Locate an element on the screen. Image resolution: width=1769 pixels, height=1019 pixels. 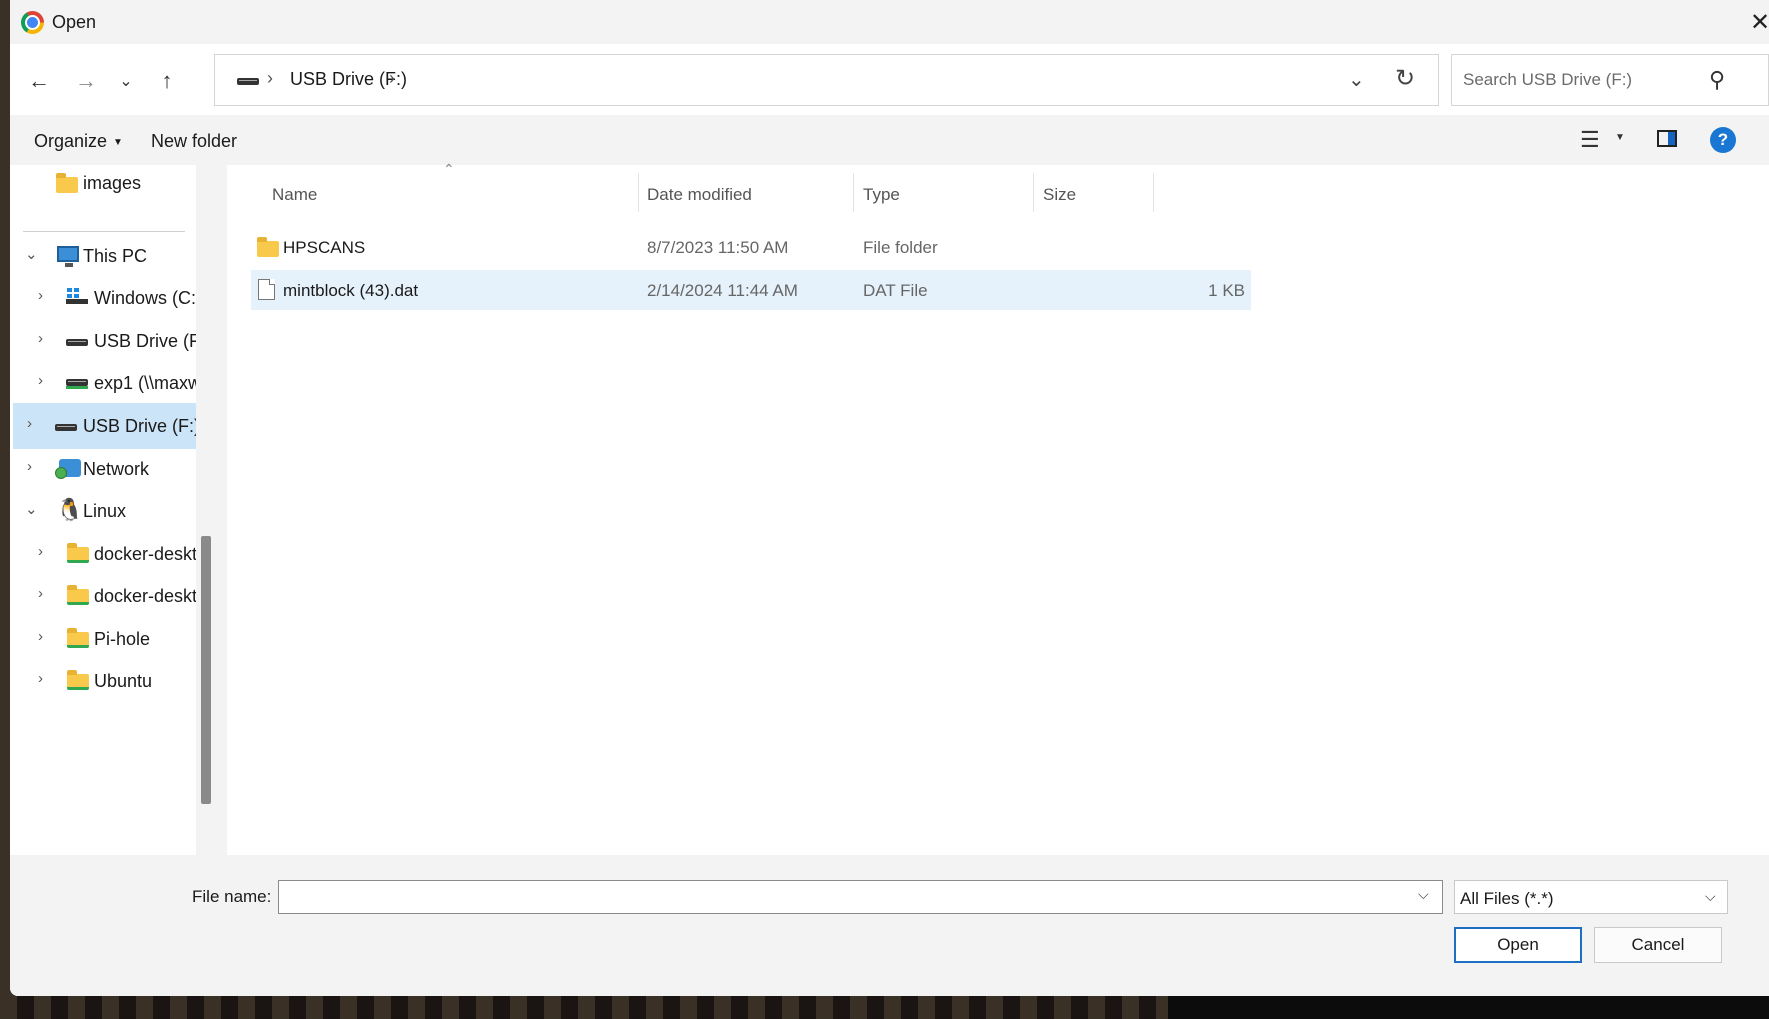
column-header-size: Size is located at coordinates (1094, 192).